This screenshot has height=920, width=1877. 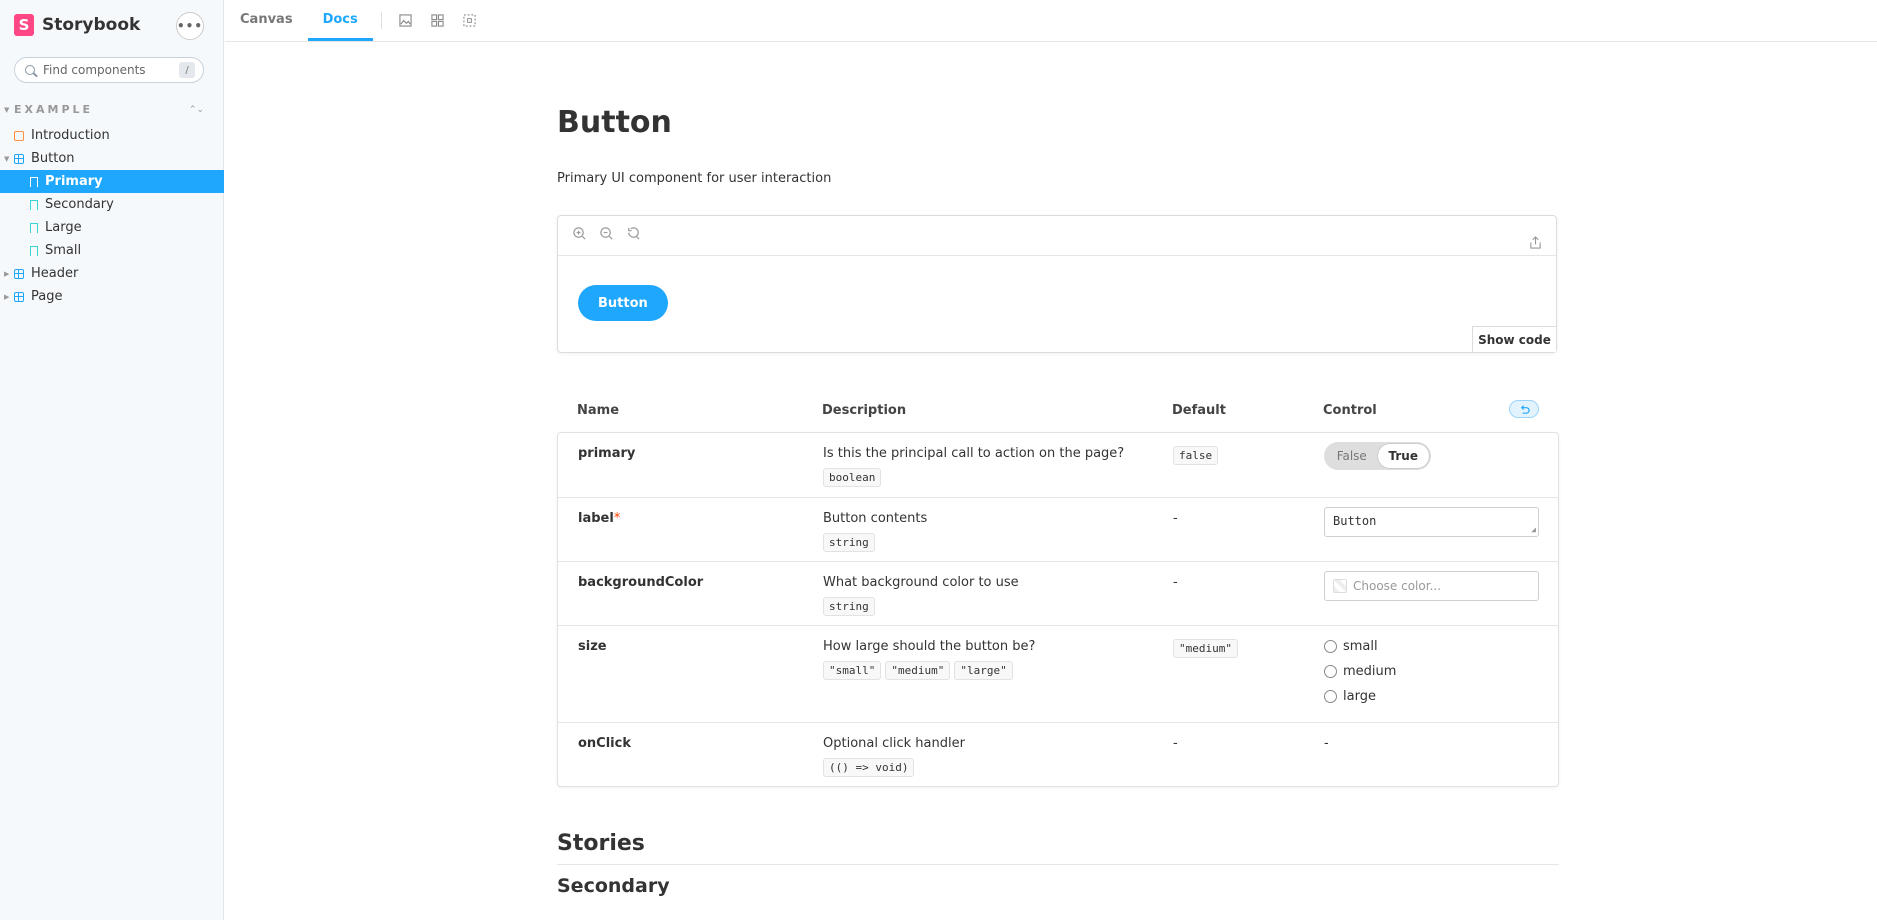 I want to click on sidebar-item-primary: Primary, so click(x=112, y=181).